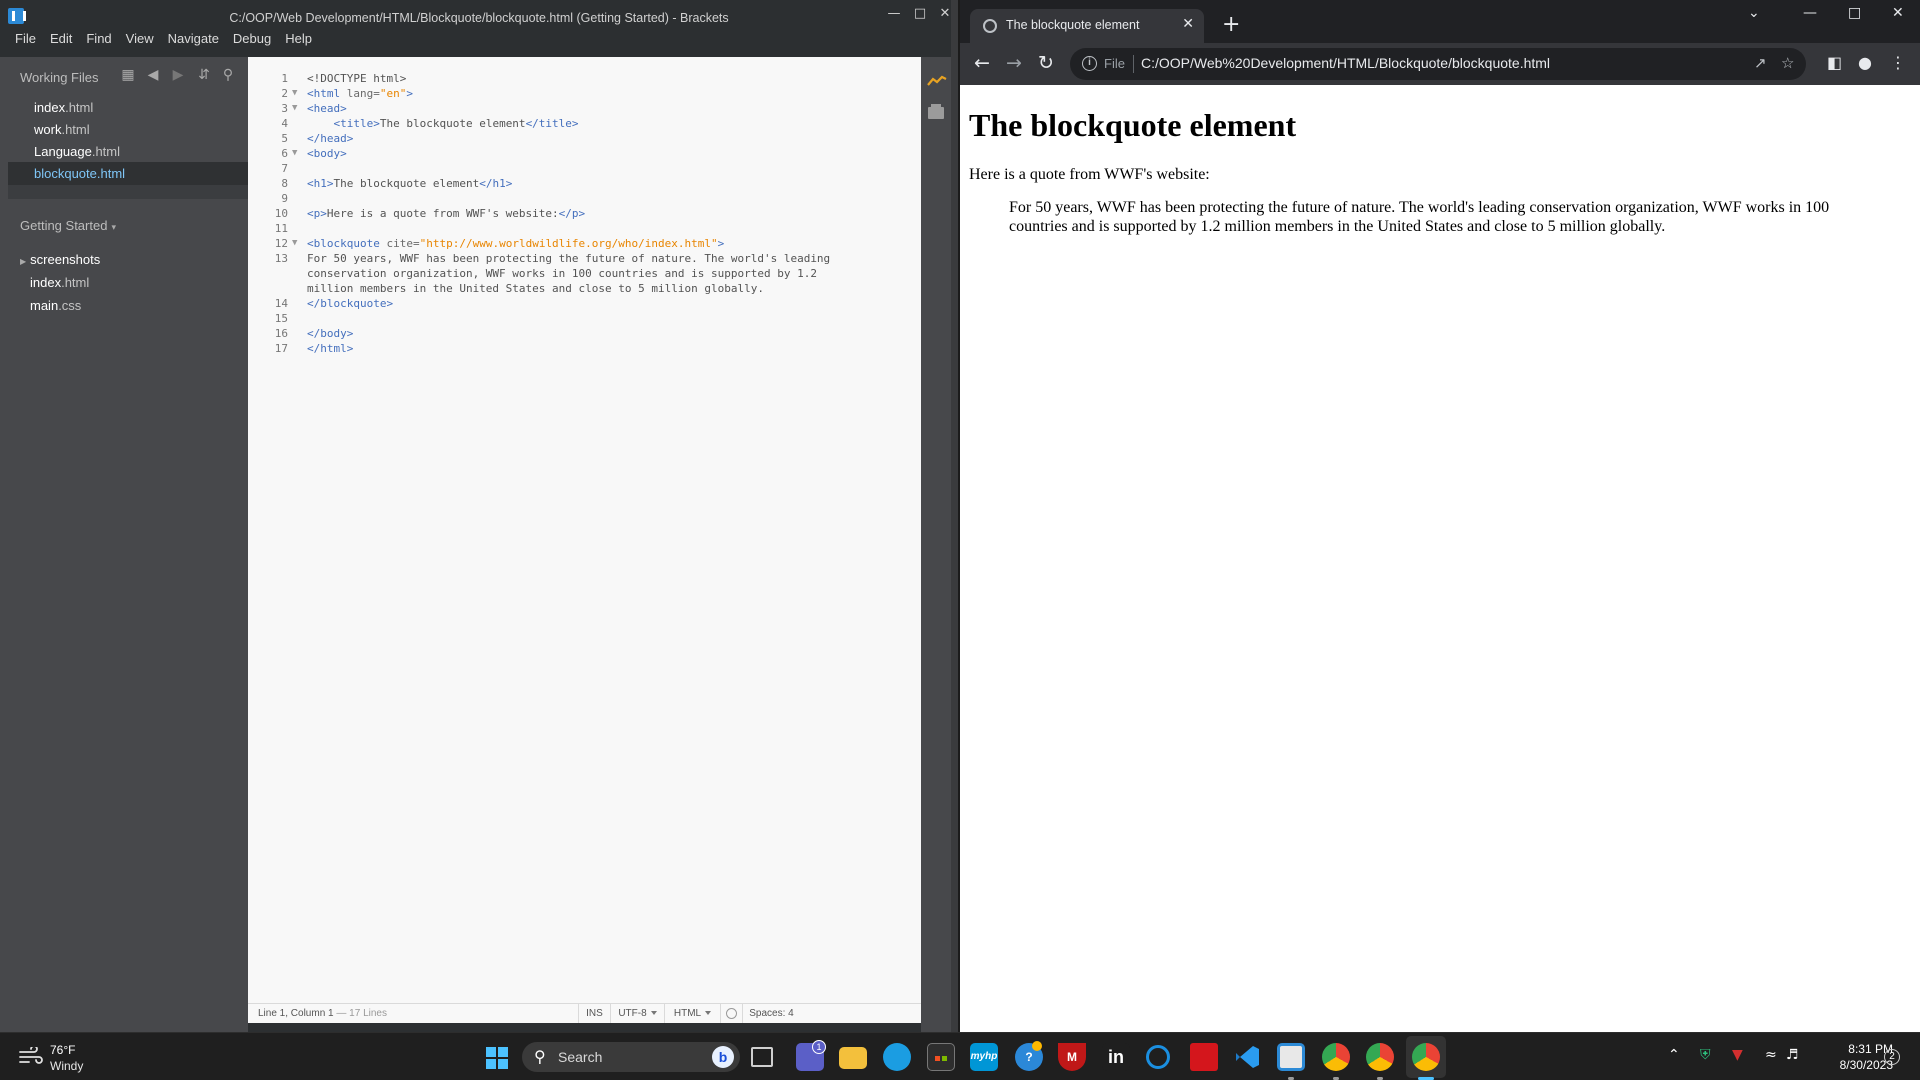 This screenshot has width=1920, height=1080. What do you see at coordinates (1158, 1057) in the screenshot?
I see `cortana-icon` at bounding box center [1158, 1057].